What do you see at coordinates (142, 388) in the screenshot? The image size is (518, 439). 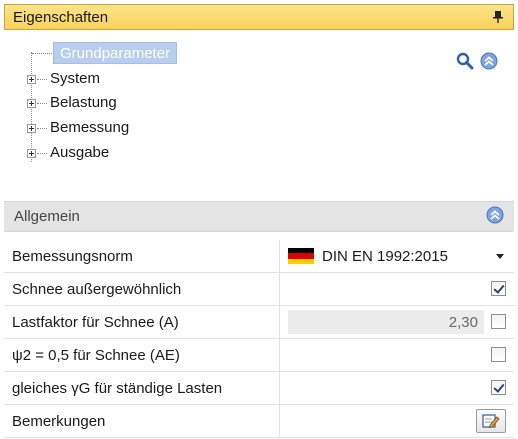 I see `property-label: gleiches γG für ständige Lasten` at bounding box center [142, 388].